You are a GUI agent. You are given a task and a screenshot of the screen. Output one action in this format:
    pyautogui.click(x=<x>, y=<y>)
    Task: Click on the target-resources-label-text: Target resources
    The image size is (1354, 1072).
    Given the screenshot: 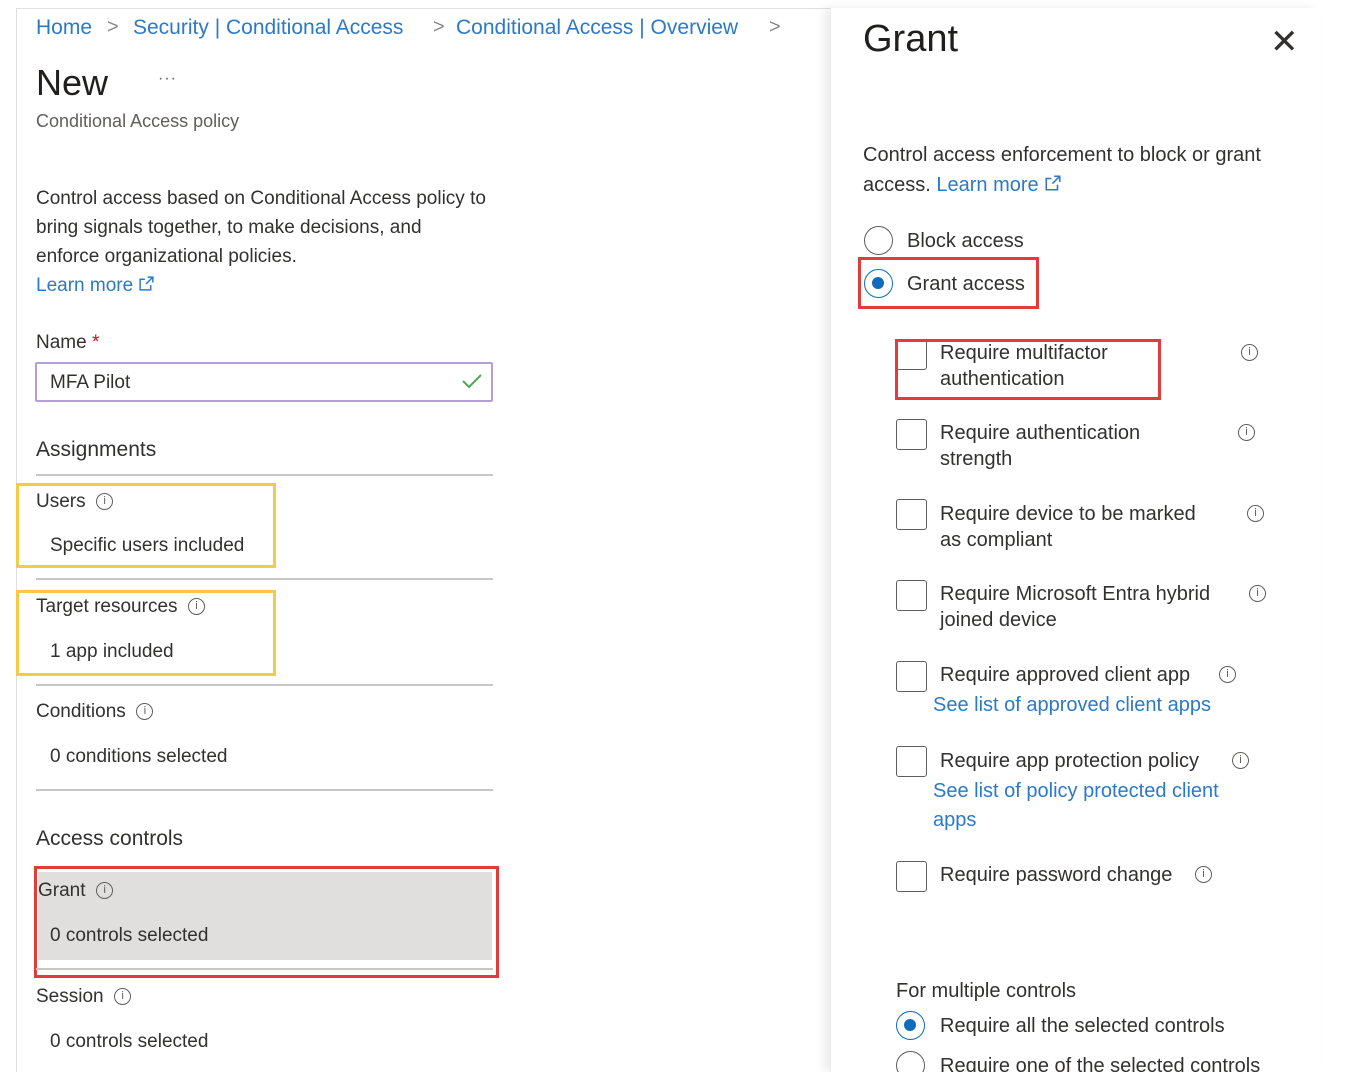 What is the action you would take?
    pyautogui.click(x=107, y=606)
    